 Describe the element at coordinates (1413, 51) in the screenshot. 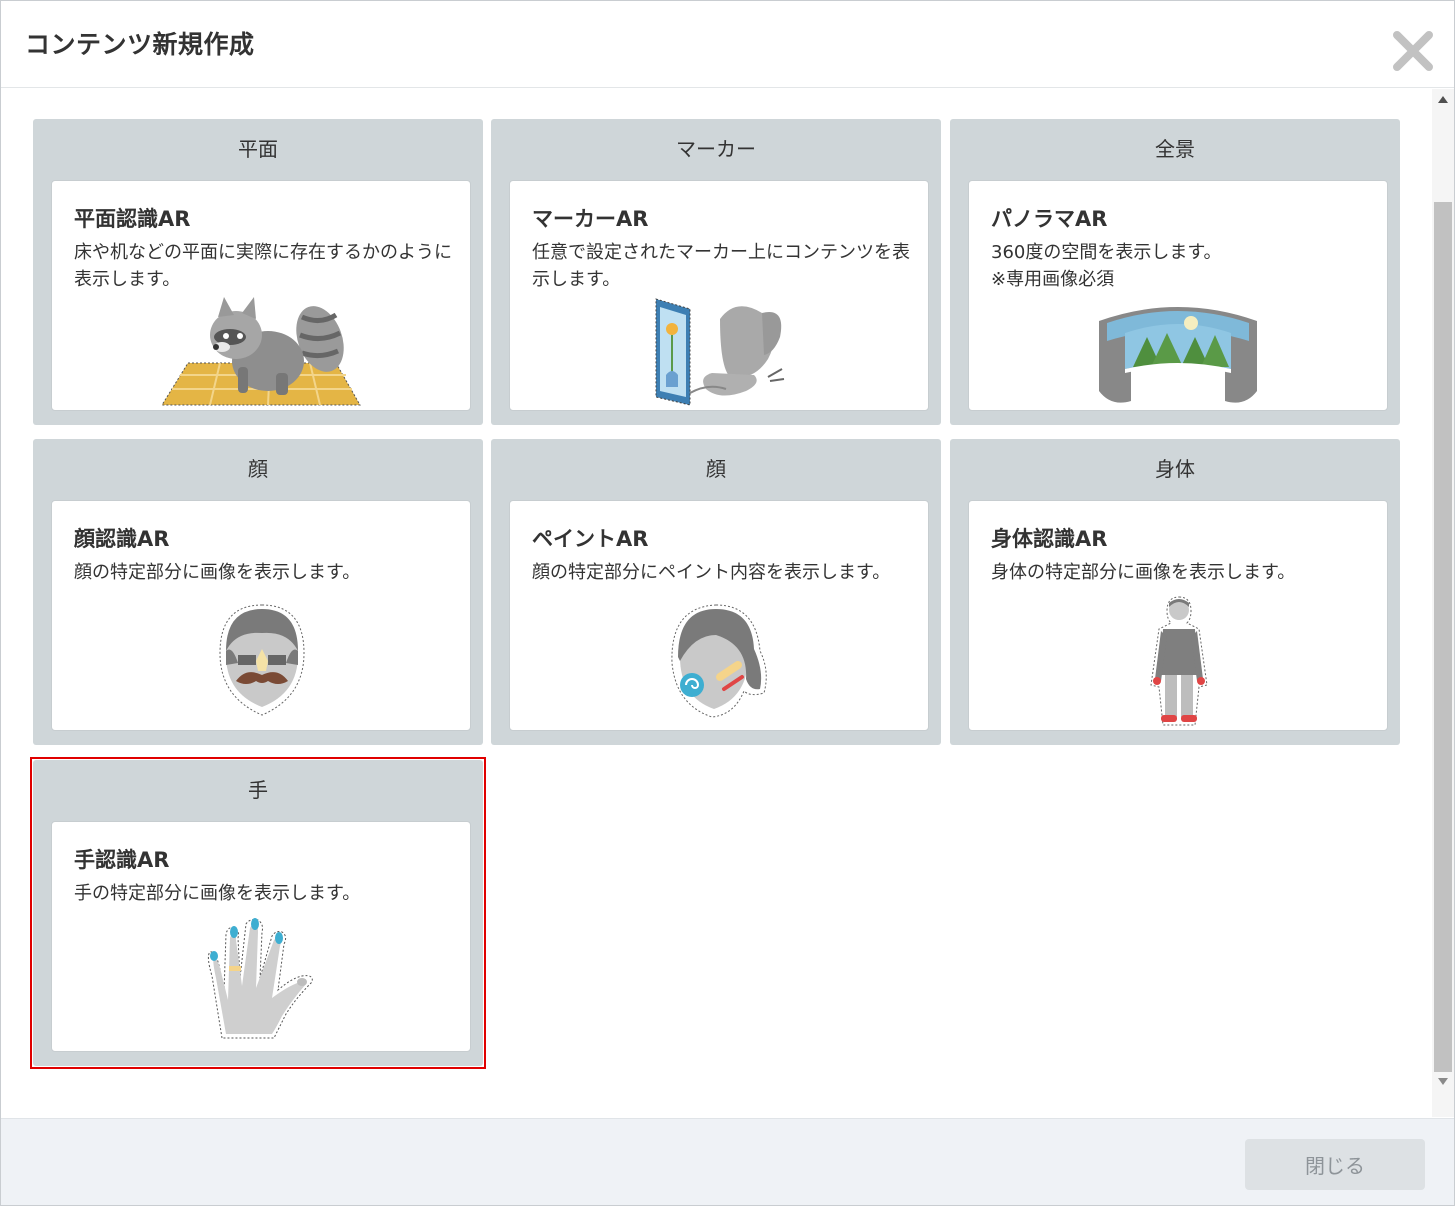

I see `close-icon` at that location.